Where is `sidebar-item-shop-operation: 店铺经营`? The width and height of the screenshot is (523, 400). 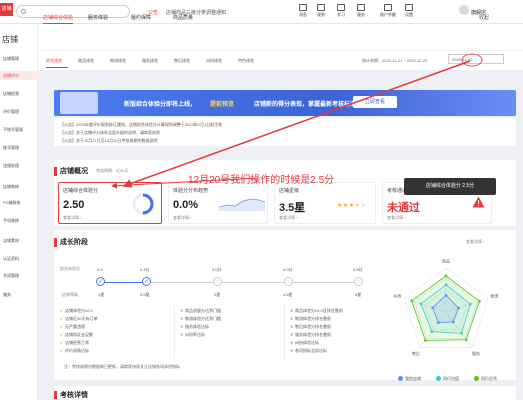 sidebar-item-shop-operation: 店铺经营 is located at coordinates (11, 94).